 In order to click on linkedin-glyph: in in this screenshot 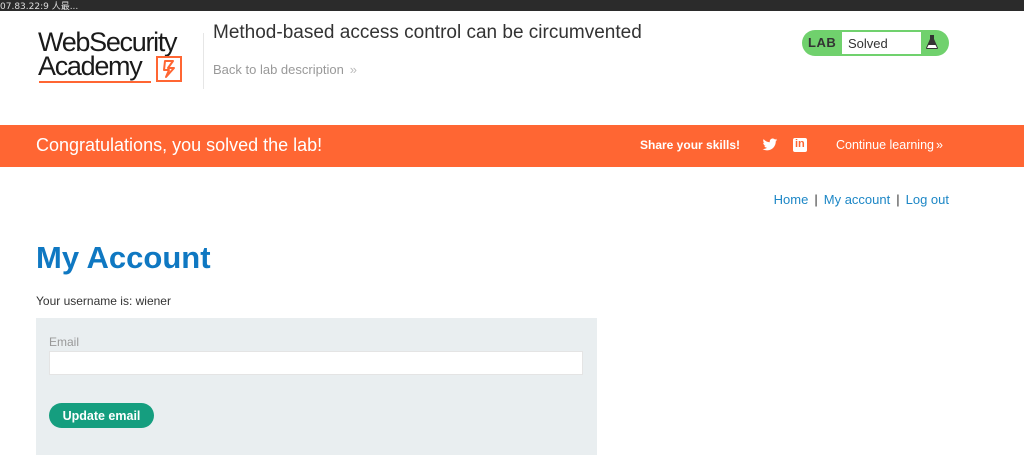, I will do `click(800, 144)`.